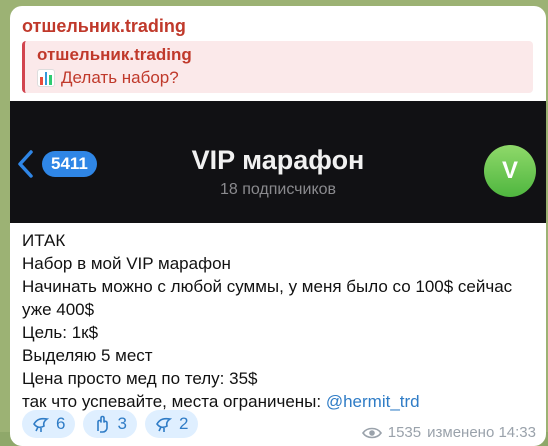  Describe the element at coordinates (174, 401) in the screenshot. I see `text-line: так что успевайте, места ограничены:` at that location.